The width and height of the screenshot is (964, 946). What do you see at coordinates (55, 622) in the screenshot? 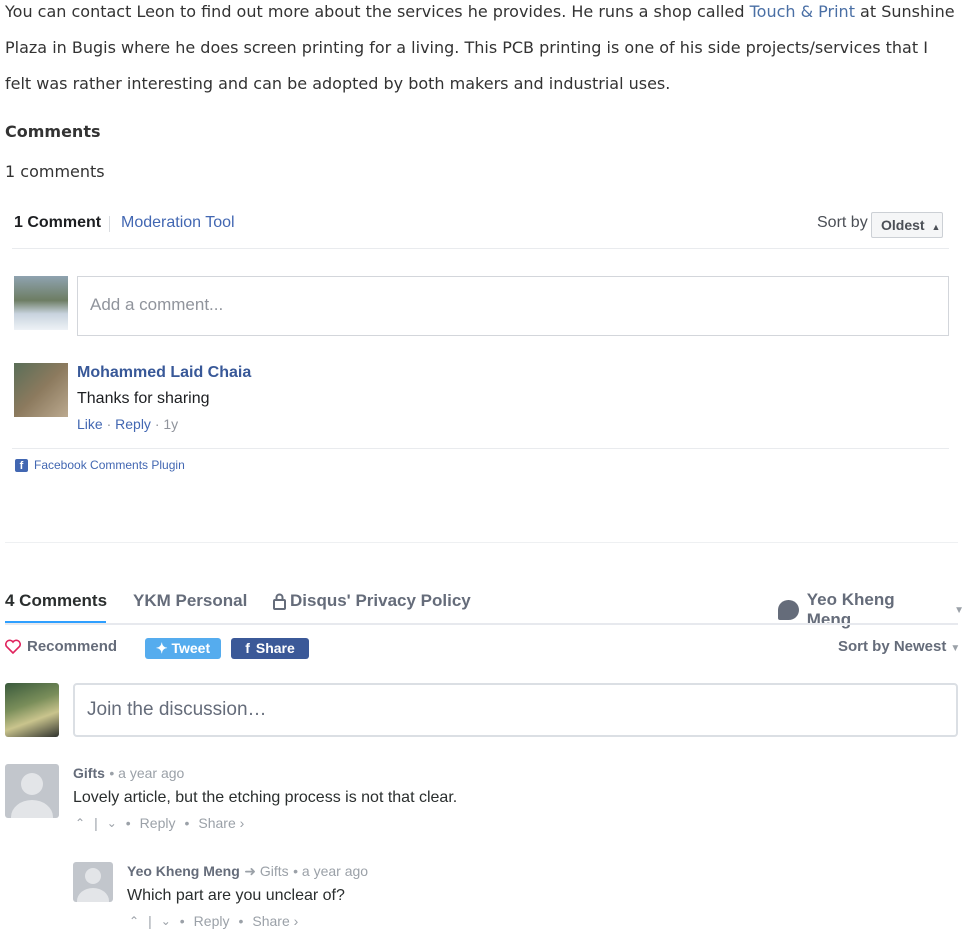
I see `active-tab-indicator` at bounding box center [55, 622].